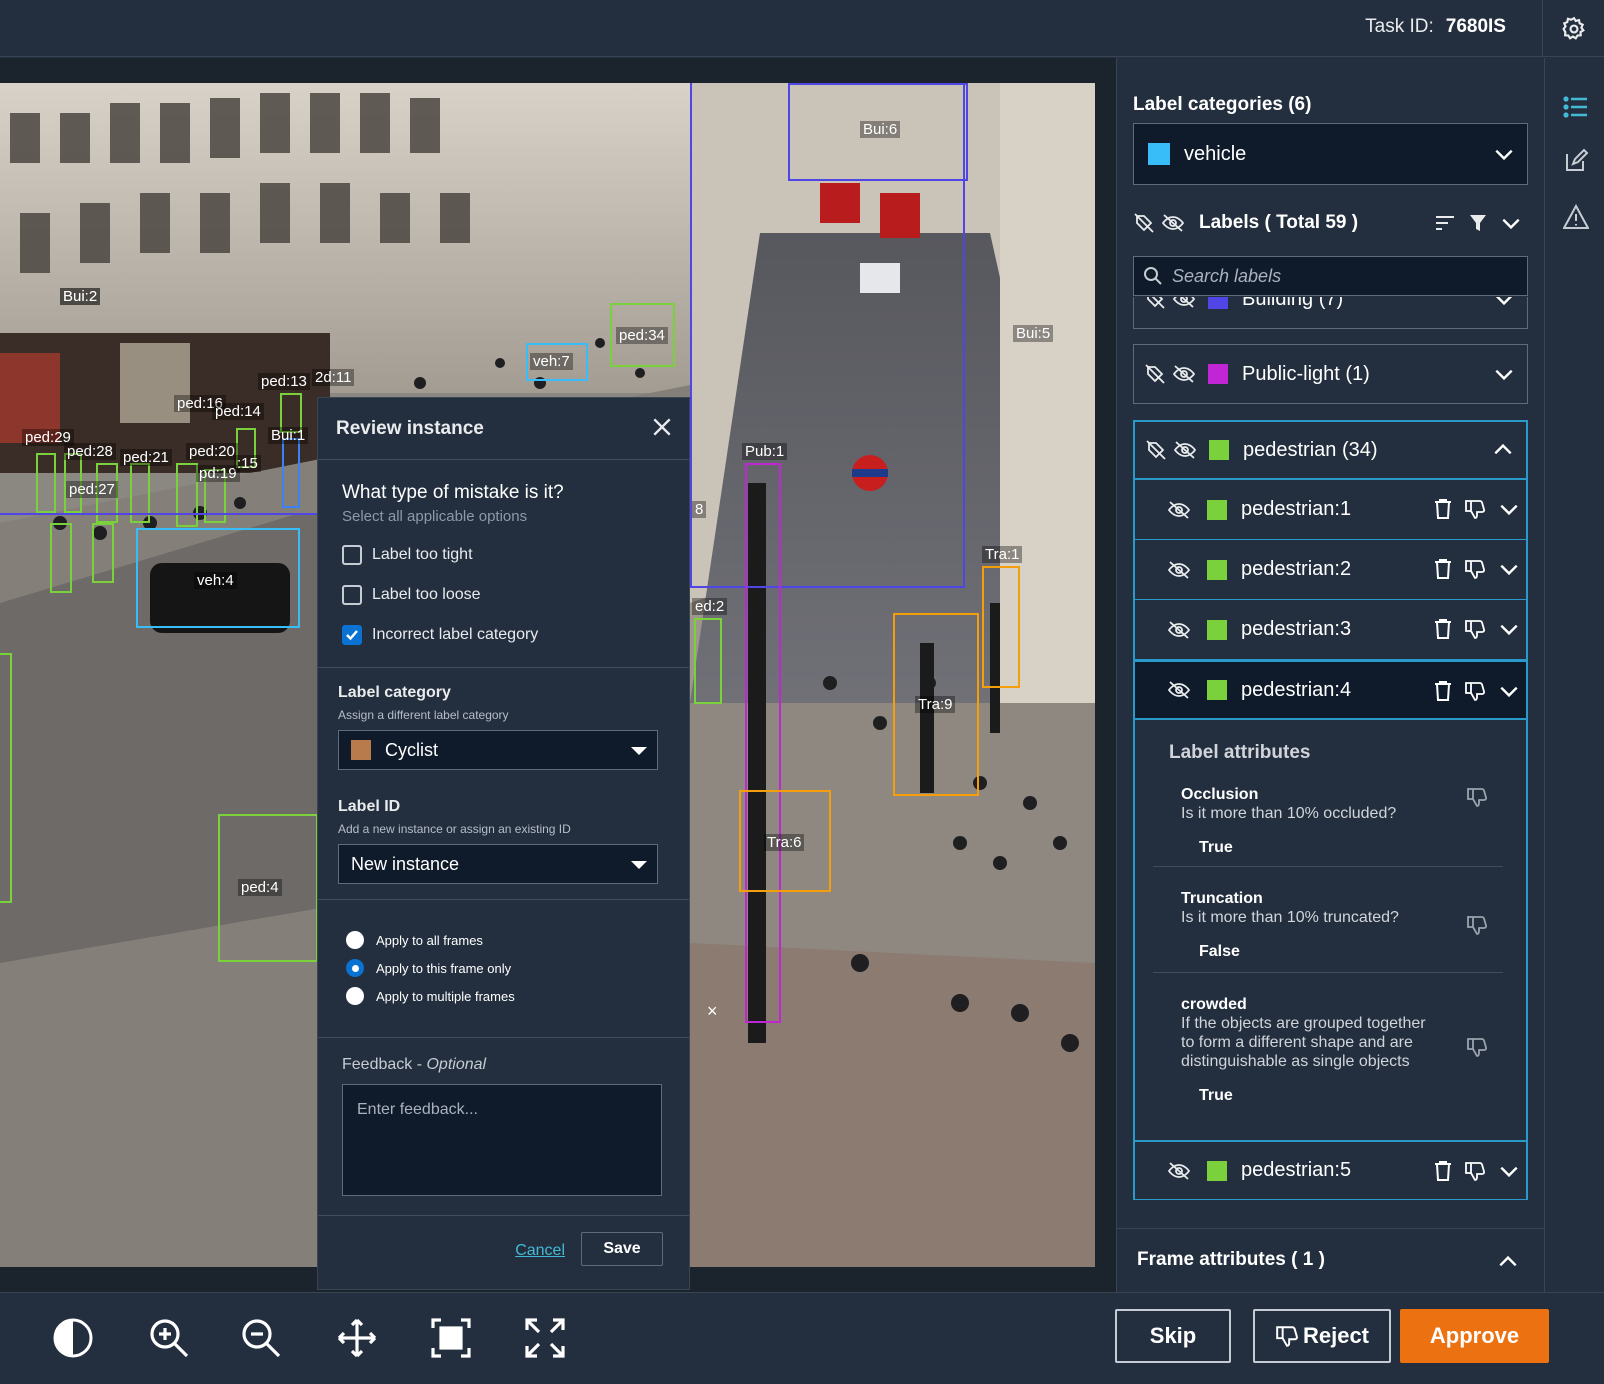 Image resolution: width=1604 pixels, height=1384 pixels. Describe the element at coordinates (1218, 303) in the screenshot. I see `group-color-swatch` at that location.